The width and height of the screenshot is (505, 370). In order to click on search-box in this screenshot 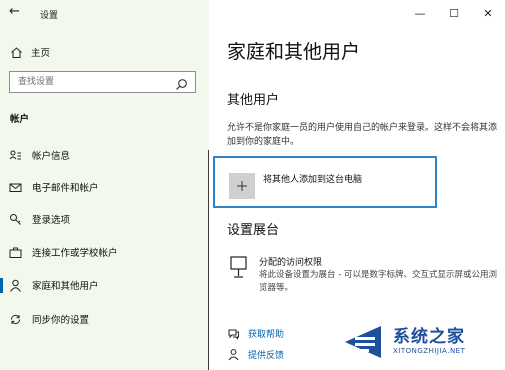, I will do `click(102, 82)`.